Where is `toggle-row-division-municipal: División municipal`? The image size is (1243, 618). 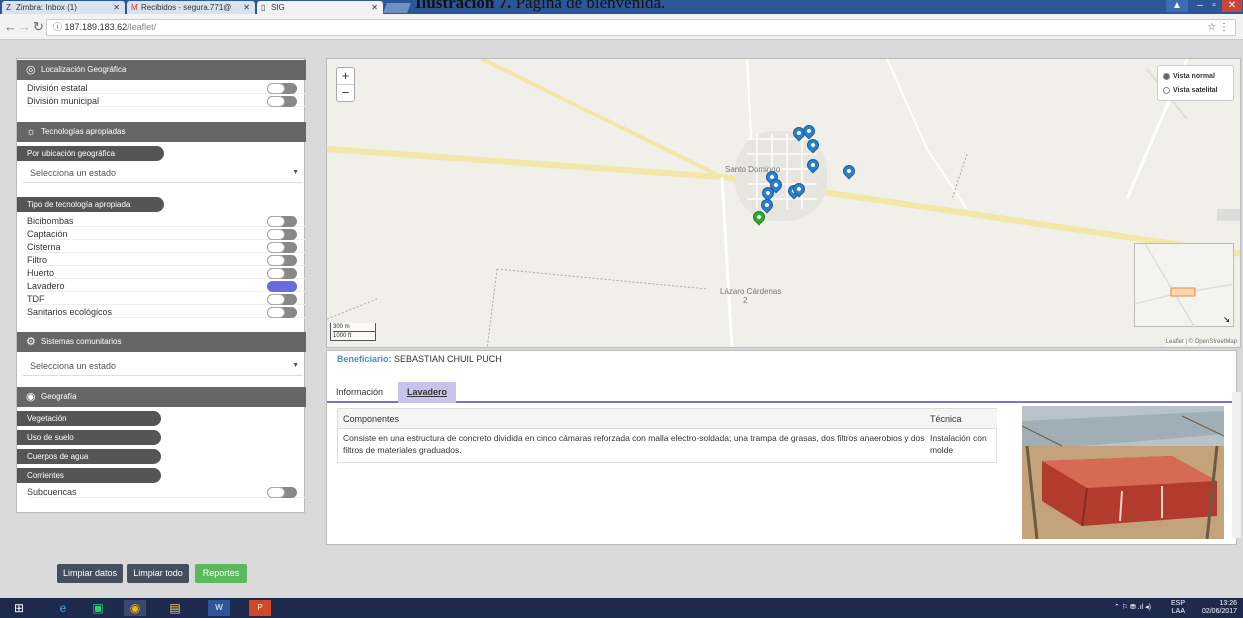
toggle-row-division-municipal: División municipal is located at coordinates (166, 101).